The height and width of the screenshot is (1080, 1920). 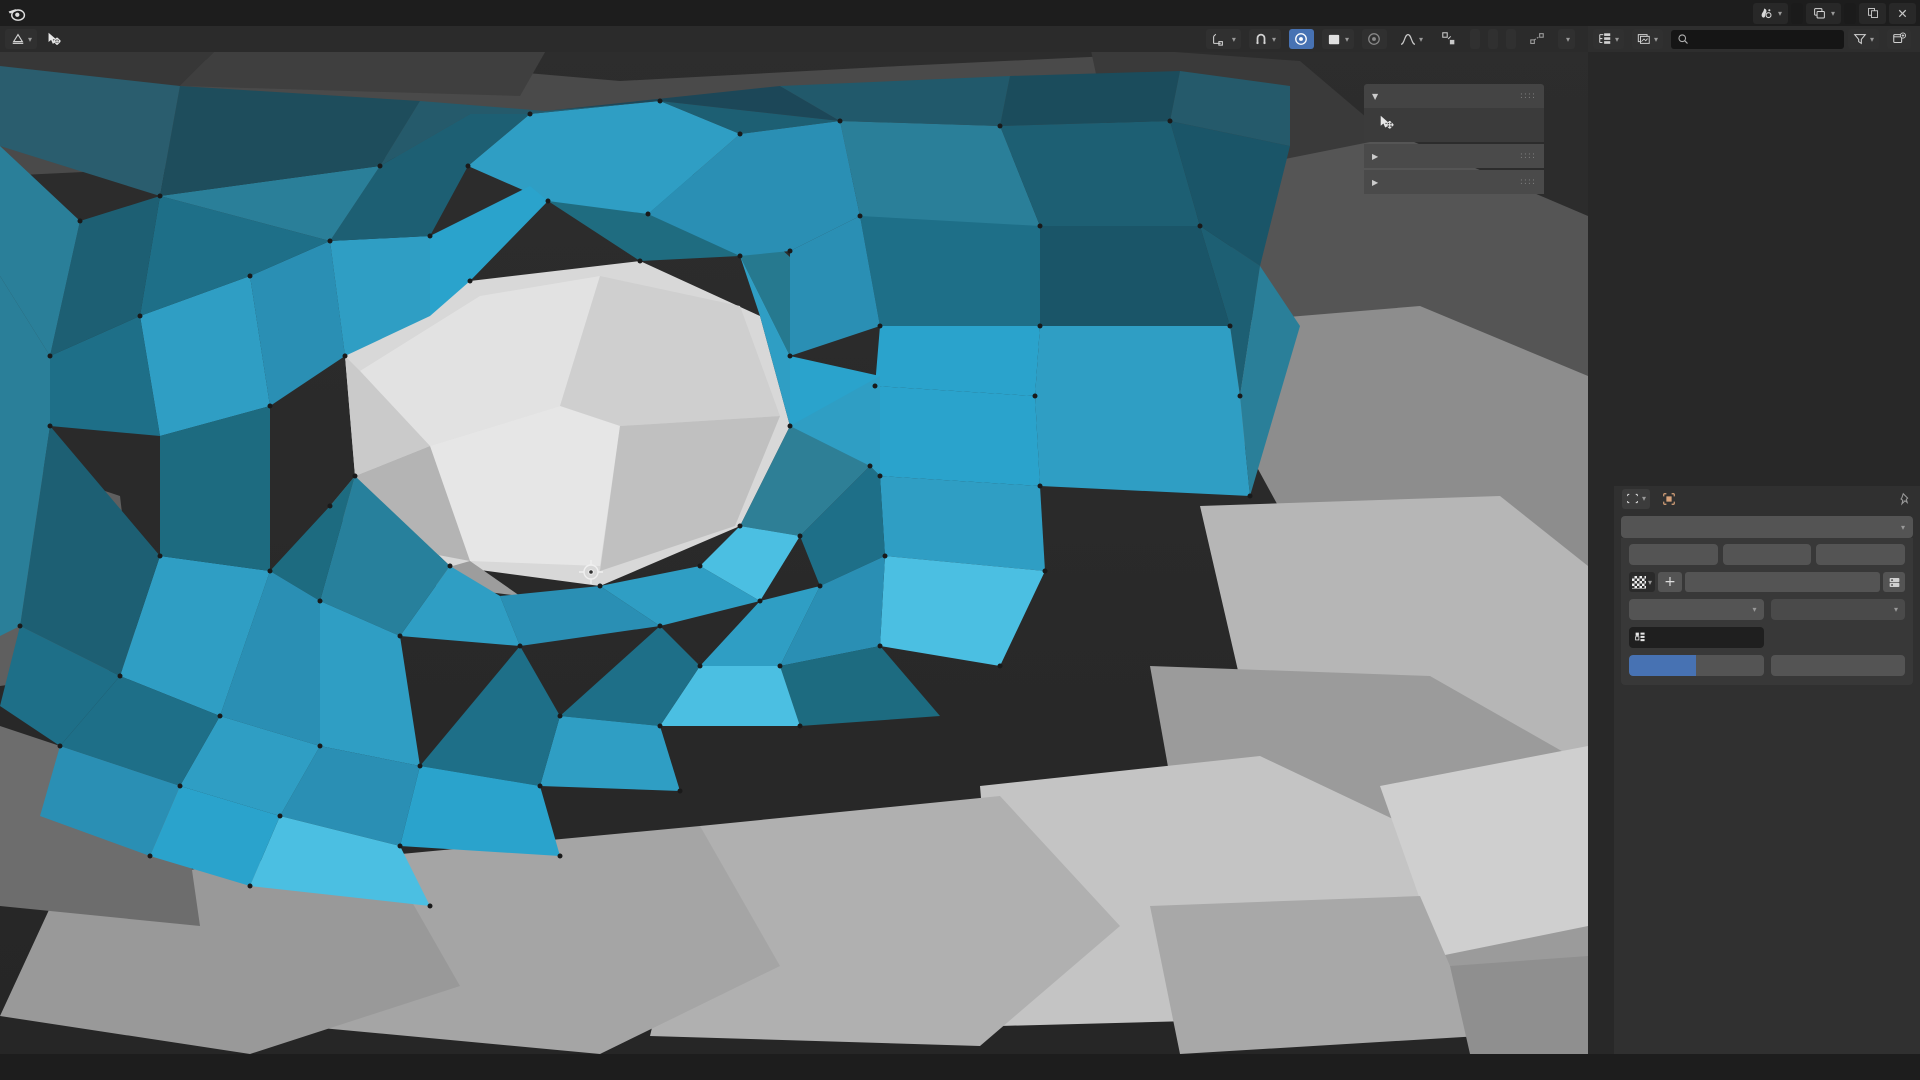 I want to click on add-workspace-button, so click(x=62, y=13).